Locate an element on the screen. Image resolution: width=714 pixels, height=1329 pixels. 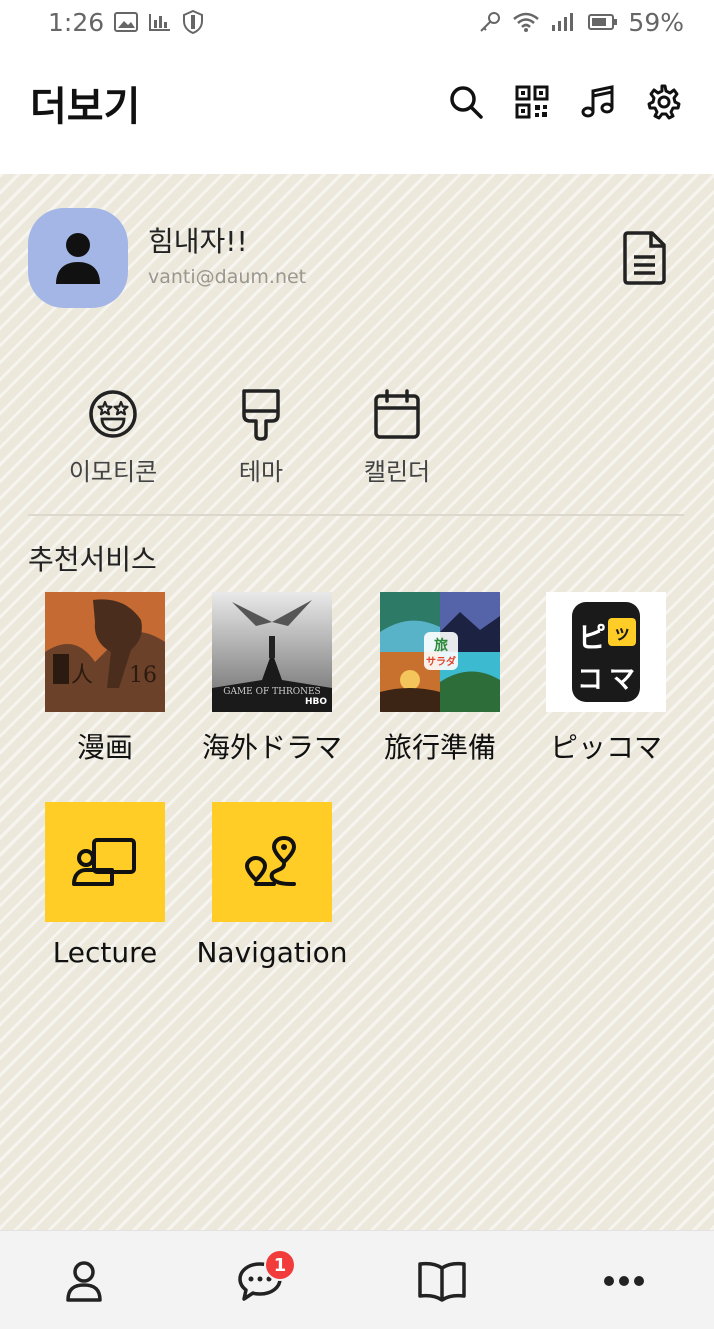
wifi-icon is located at coordinates (526, 22).